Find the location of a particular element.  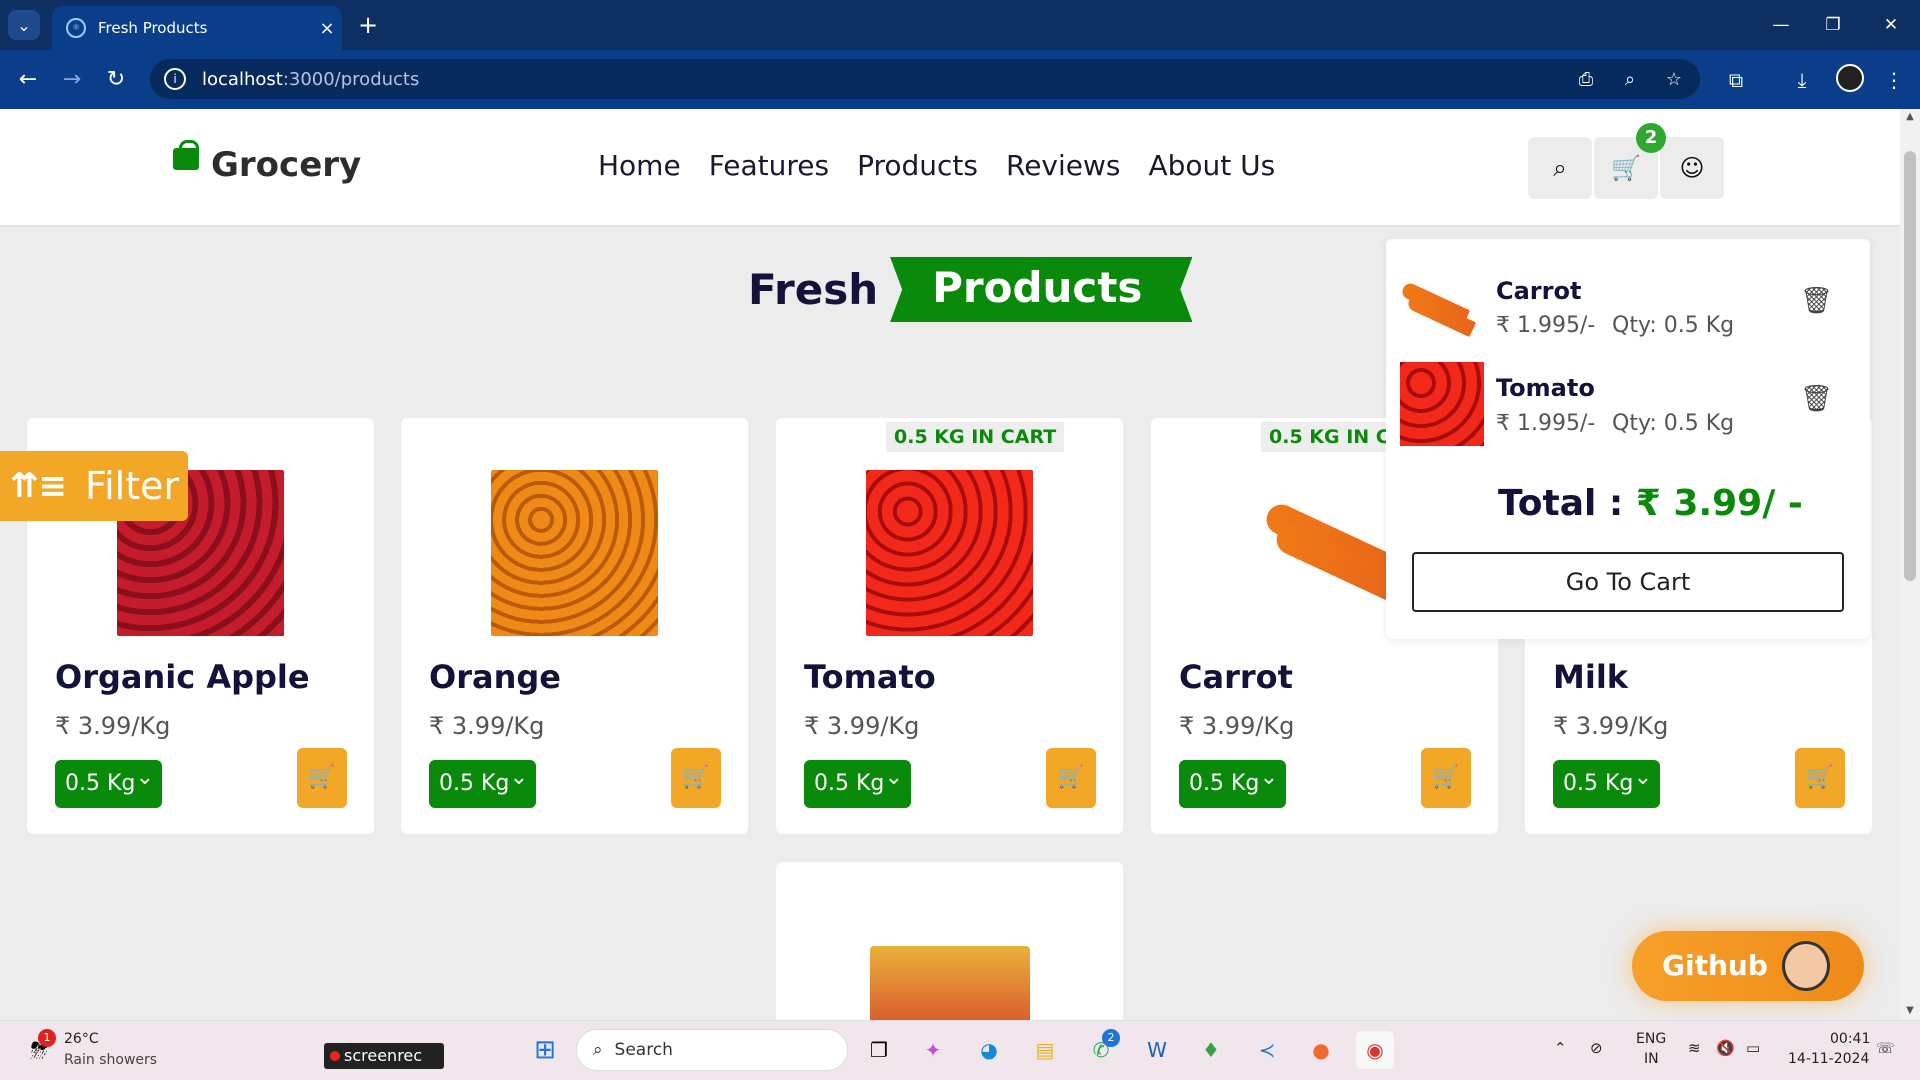

filter-button: ⇈≡ Filter is located at coordinates (94, 486).